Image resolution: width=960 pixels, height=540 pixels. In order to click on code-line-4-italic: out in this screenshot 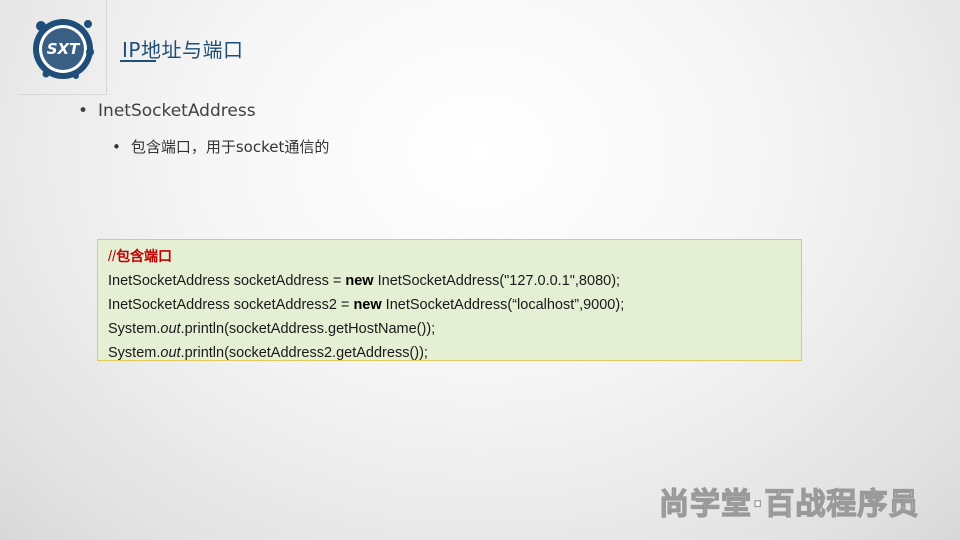, I will do `click(170, 353)`.